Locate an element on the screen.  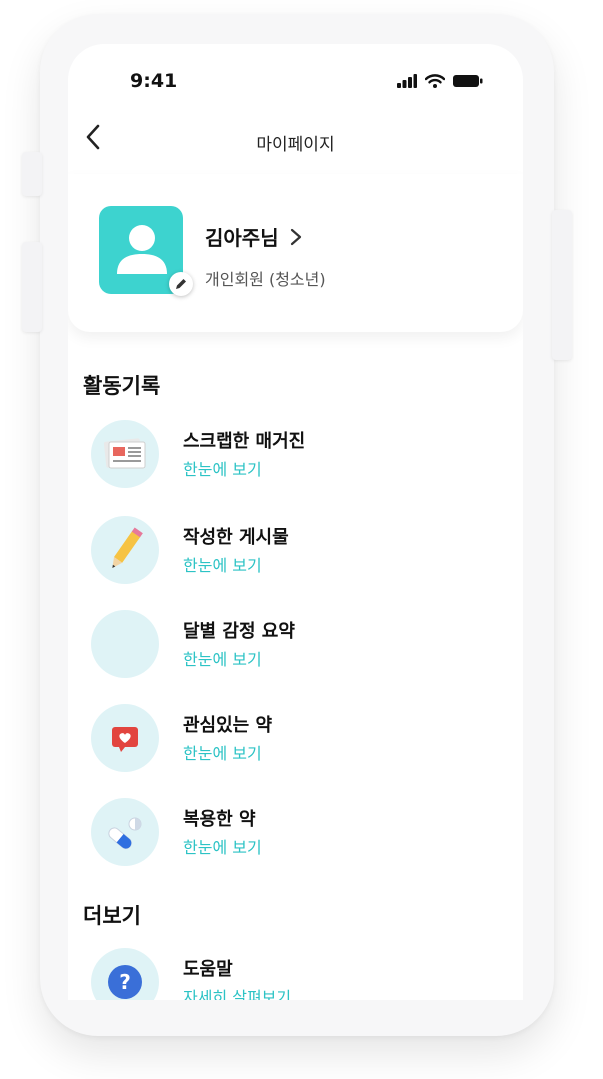
item-link: 자세히 살펴보기 is located at coordinates (237, 992).